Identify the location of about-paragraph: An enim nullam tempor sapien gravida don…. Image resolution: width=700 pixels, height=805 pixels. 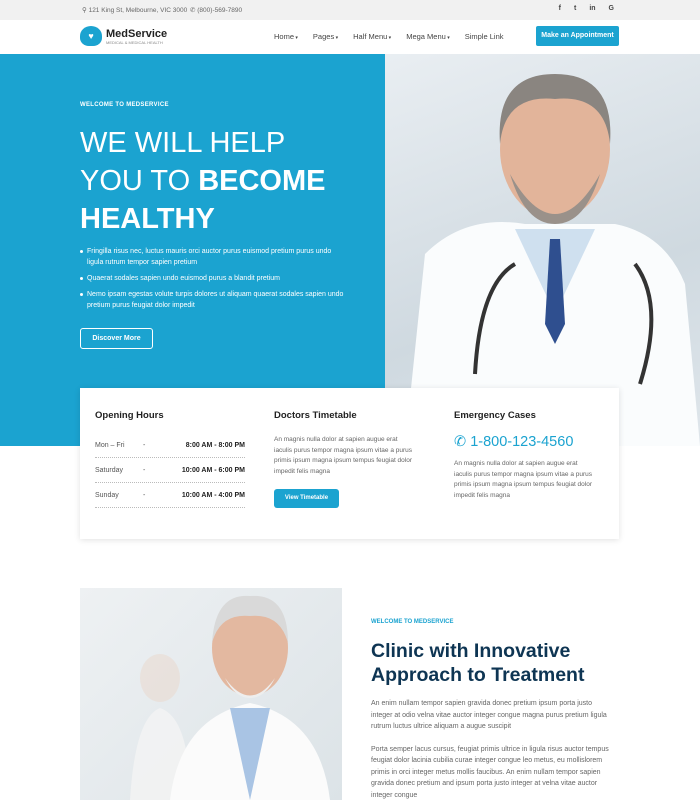
(489, 715).